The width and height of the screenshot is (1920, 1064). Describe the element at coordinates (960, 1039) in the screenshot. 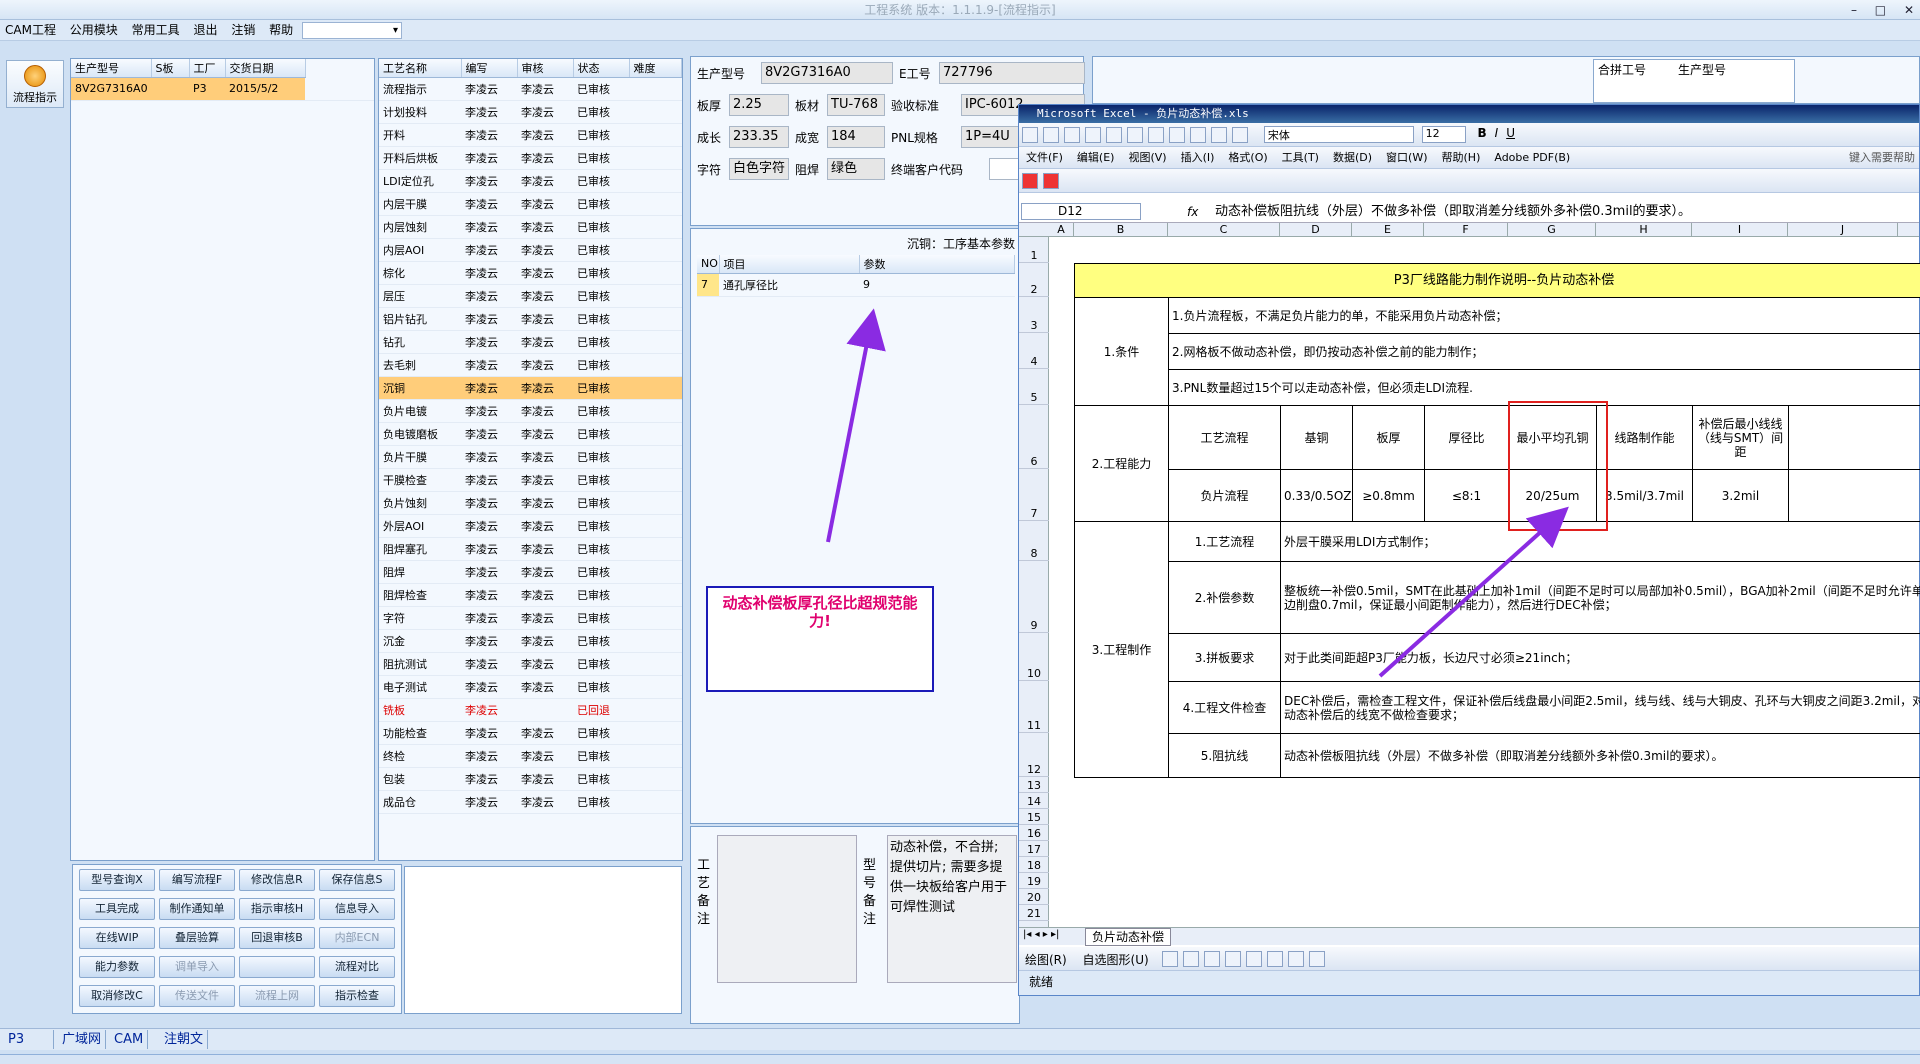

I see `status-bar: P3 广域网 CAM 注朝文` at that location.